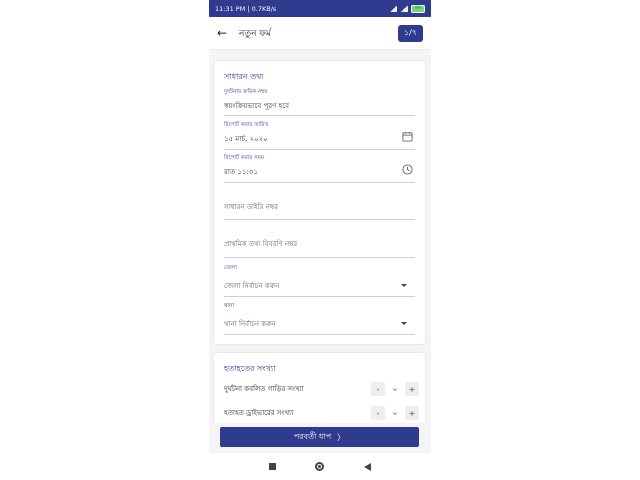  Describe the element at coordinates (320, 8) in the screenshot. I see `status-bar: 11:31 PM | 0.7KB/s 99` at that location.